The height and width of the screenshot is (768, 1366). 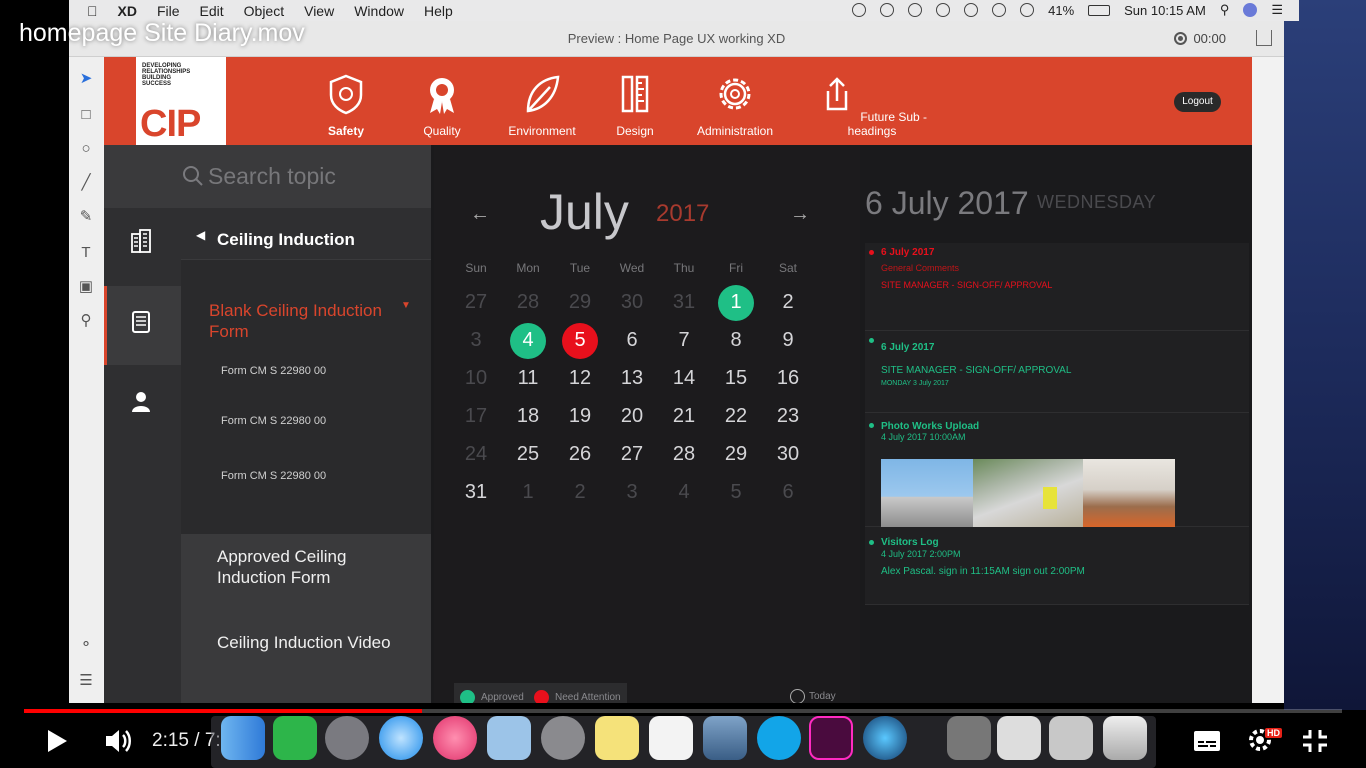 I want to click on next-month-arrow: →, so click(x=800, y=214).